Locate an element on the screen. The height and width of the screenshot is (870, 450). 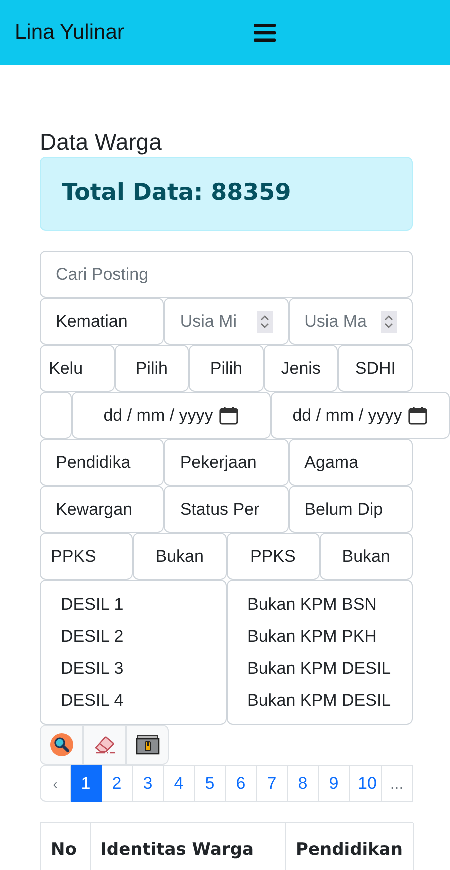
page-link: 9 is located at coordinates (334, 783).